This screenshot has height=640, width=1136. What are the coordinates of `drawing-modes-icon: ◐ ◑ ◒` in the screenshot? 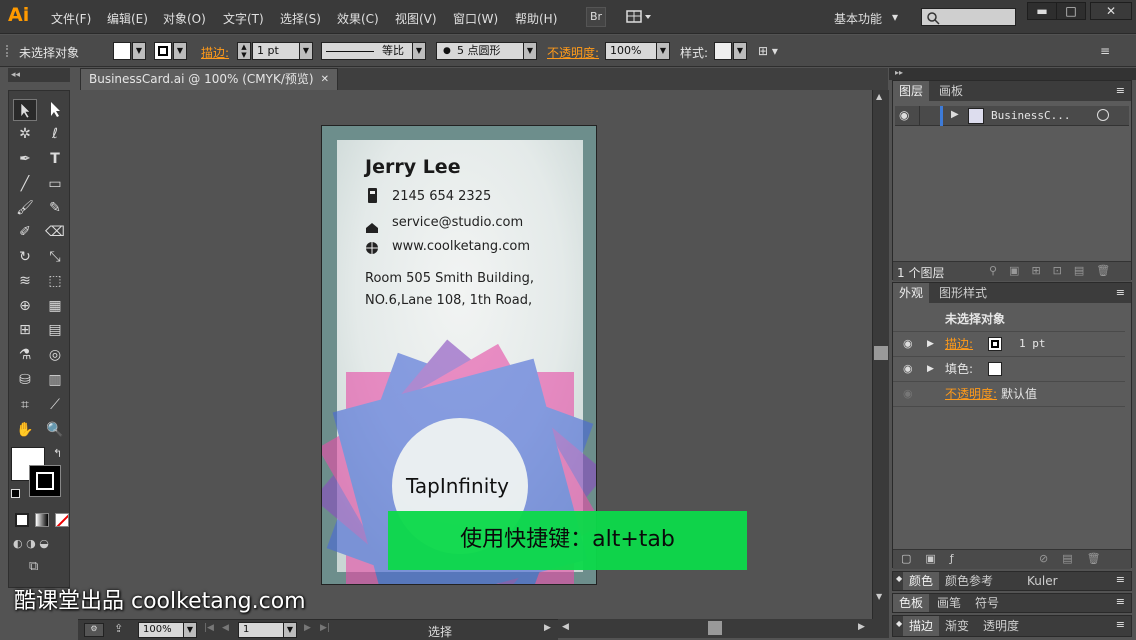 It's located at (40, 545).